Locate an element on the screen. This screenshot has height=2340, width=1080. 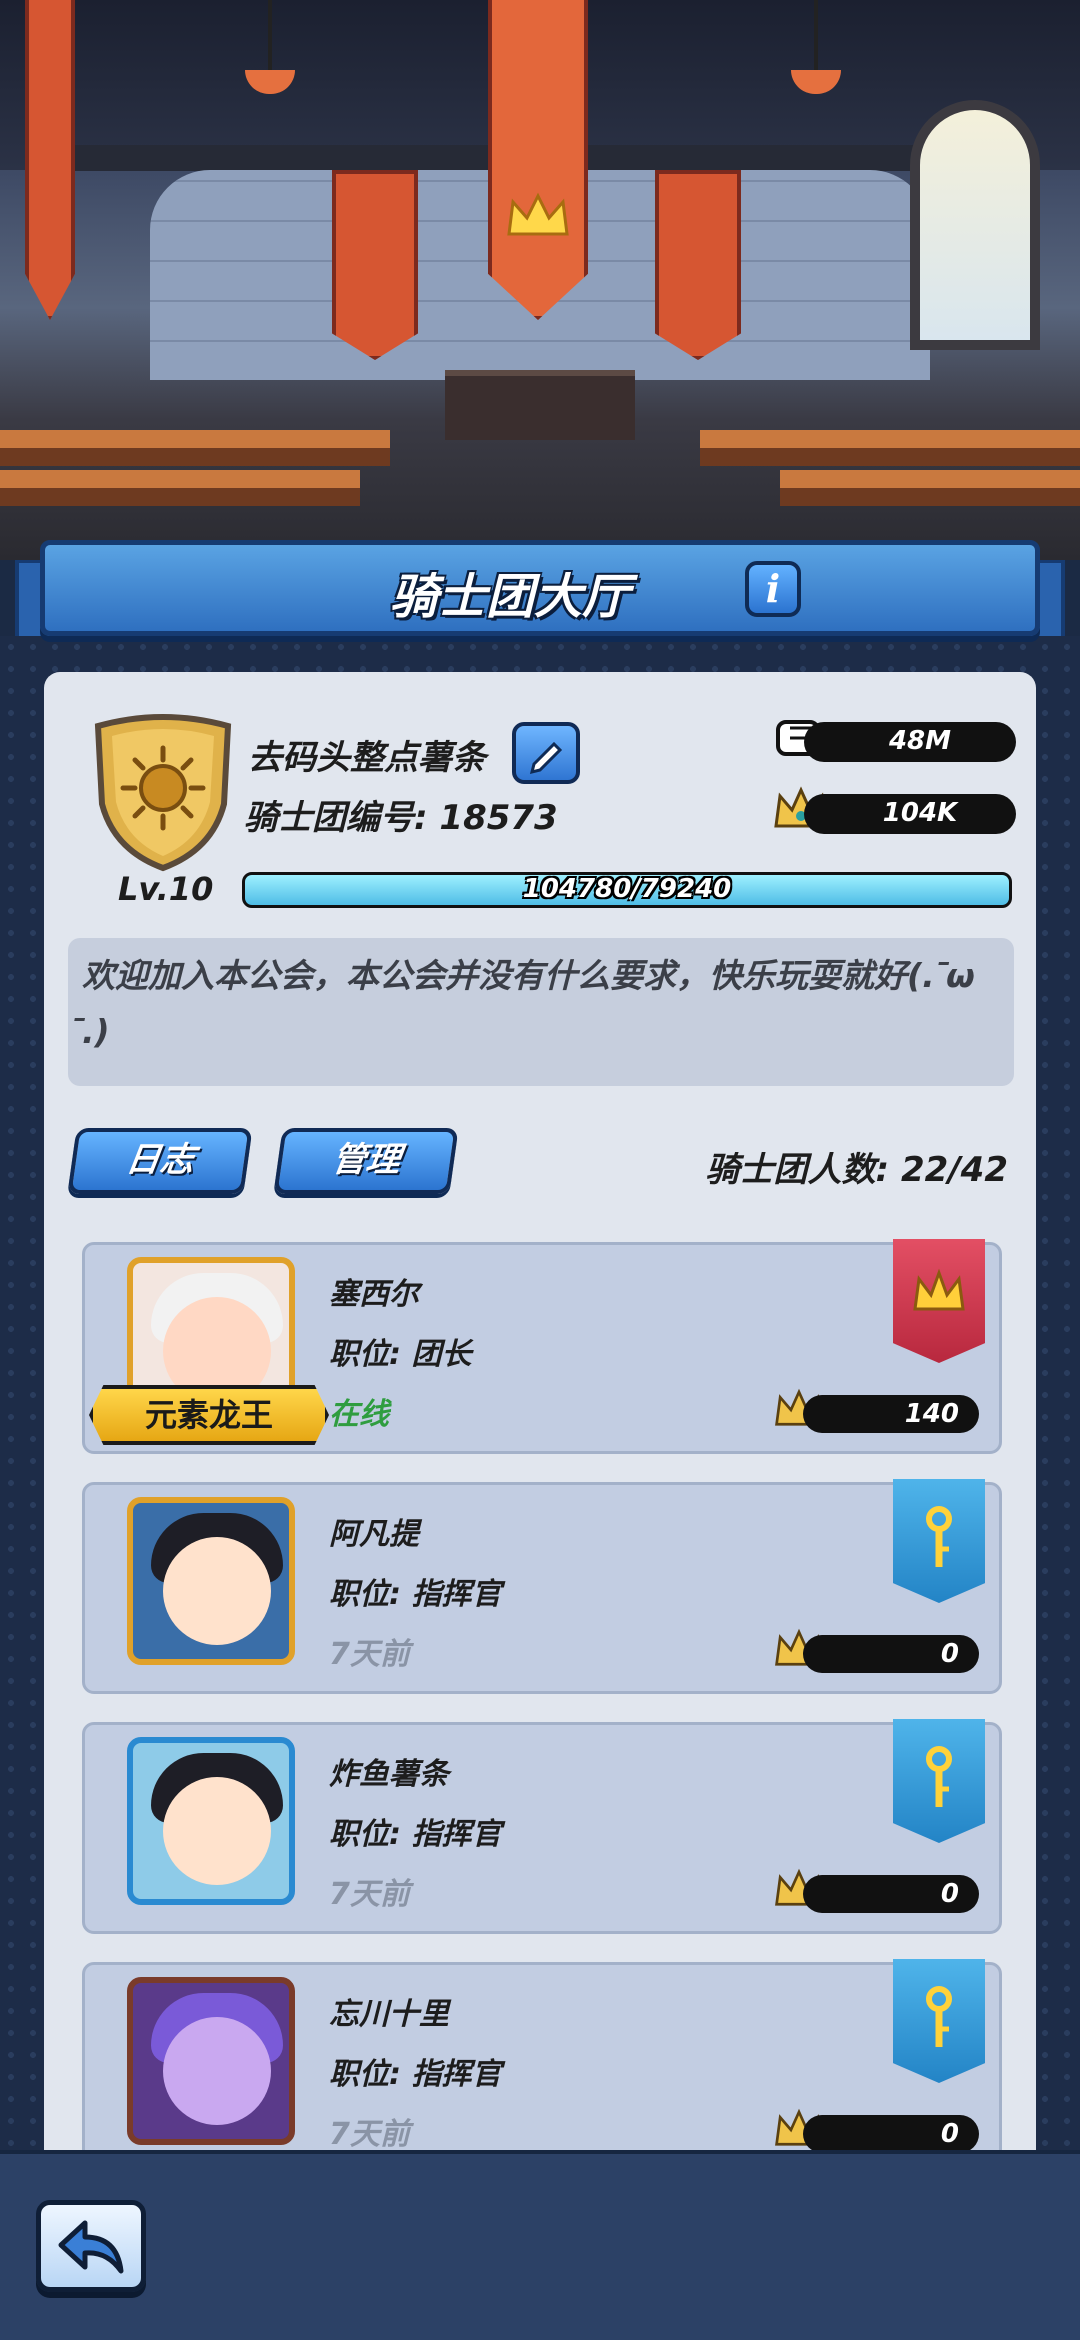
guild-xp-text: 104780/79240 is located at coordinates (627, 889).